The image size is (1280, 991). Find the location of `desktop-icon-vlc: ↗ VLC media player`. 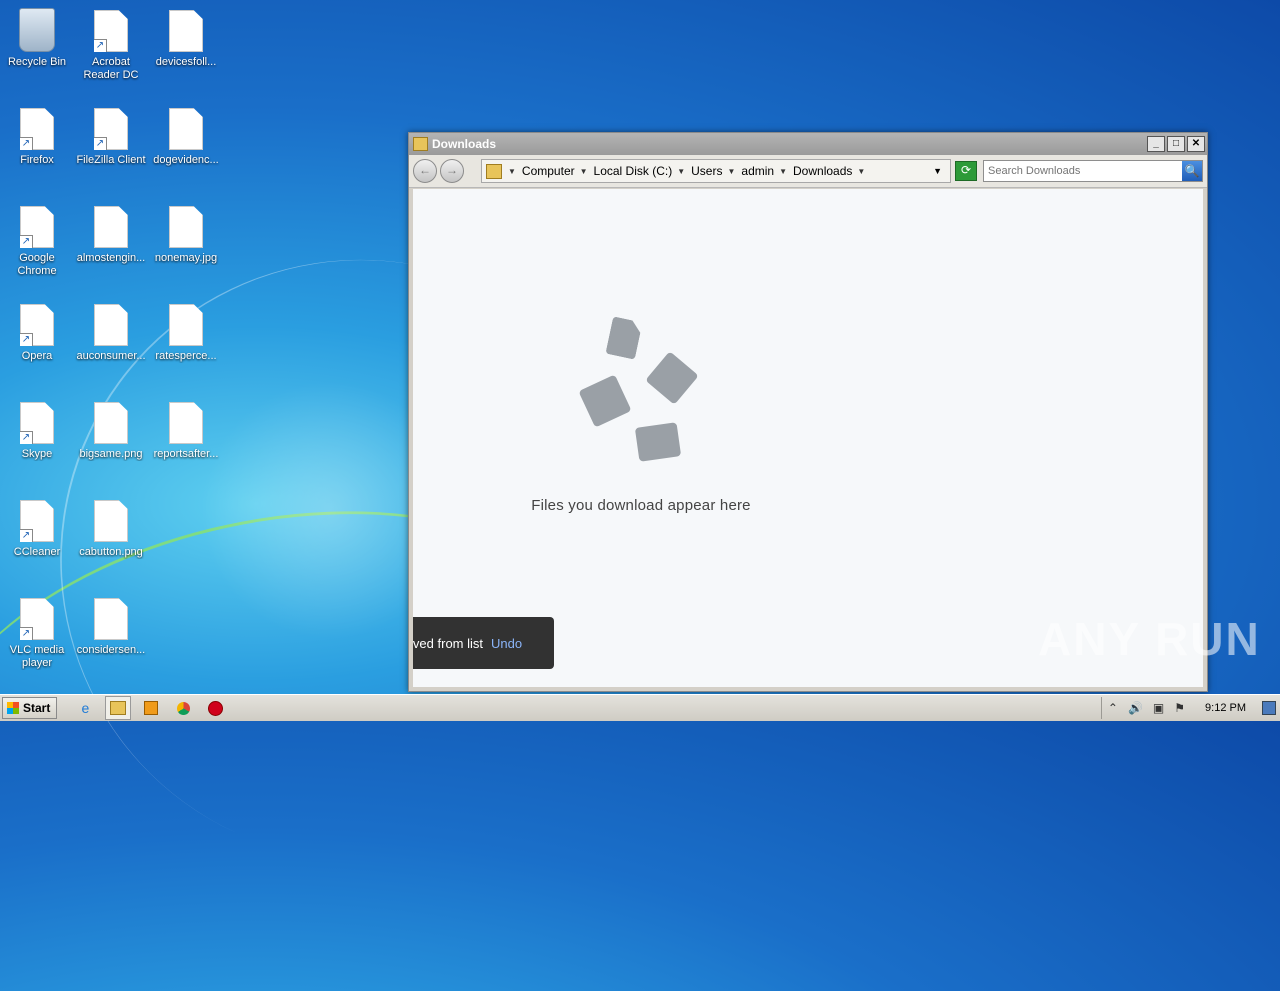

desktop-icon-vlc: ↗ VLC media player is located at coordinates (37, 634).